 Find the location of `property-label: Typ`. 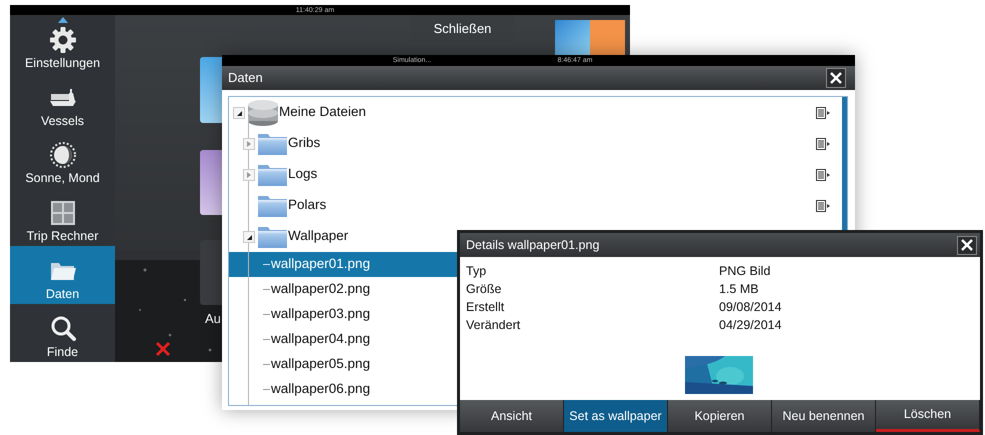

property-label: Typ is located at coordinates (477, 271).